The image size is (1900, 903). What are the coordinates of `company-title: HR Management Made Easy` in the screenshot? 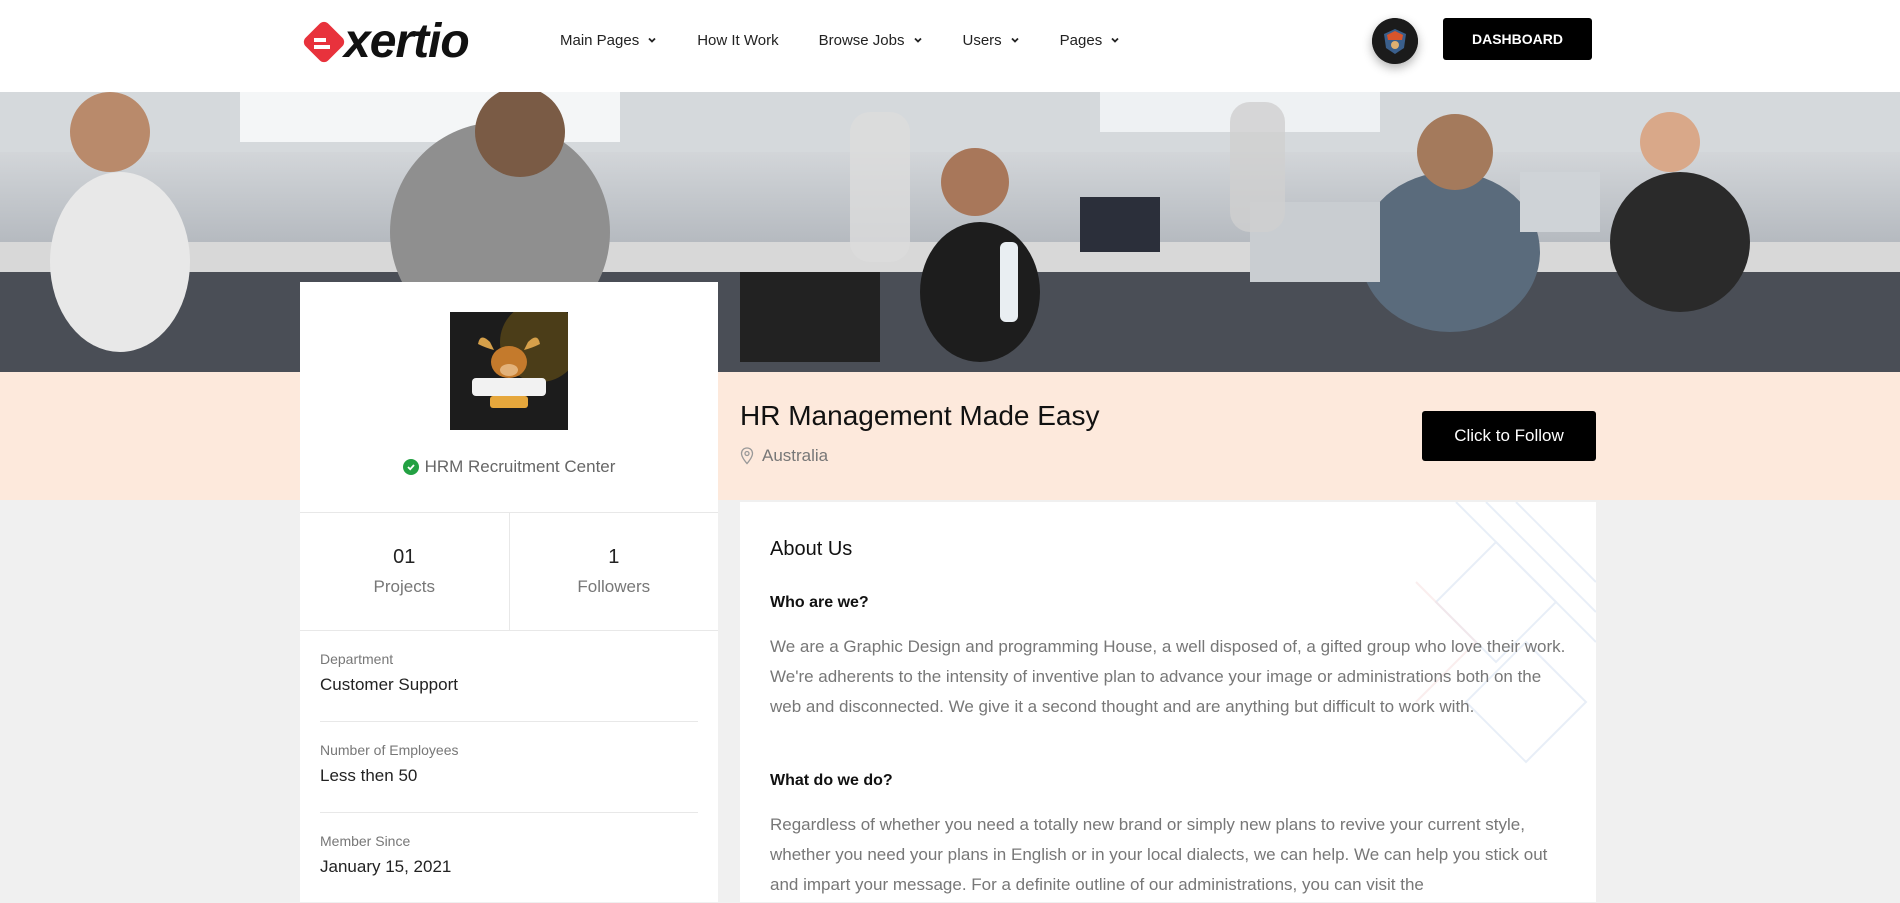 It's located at (920, 415).